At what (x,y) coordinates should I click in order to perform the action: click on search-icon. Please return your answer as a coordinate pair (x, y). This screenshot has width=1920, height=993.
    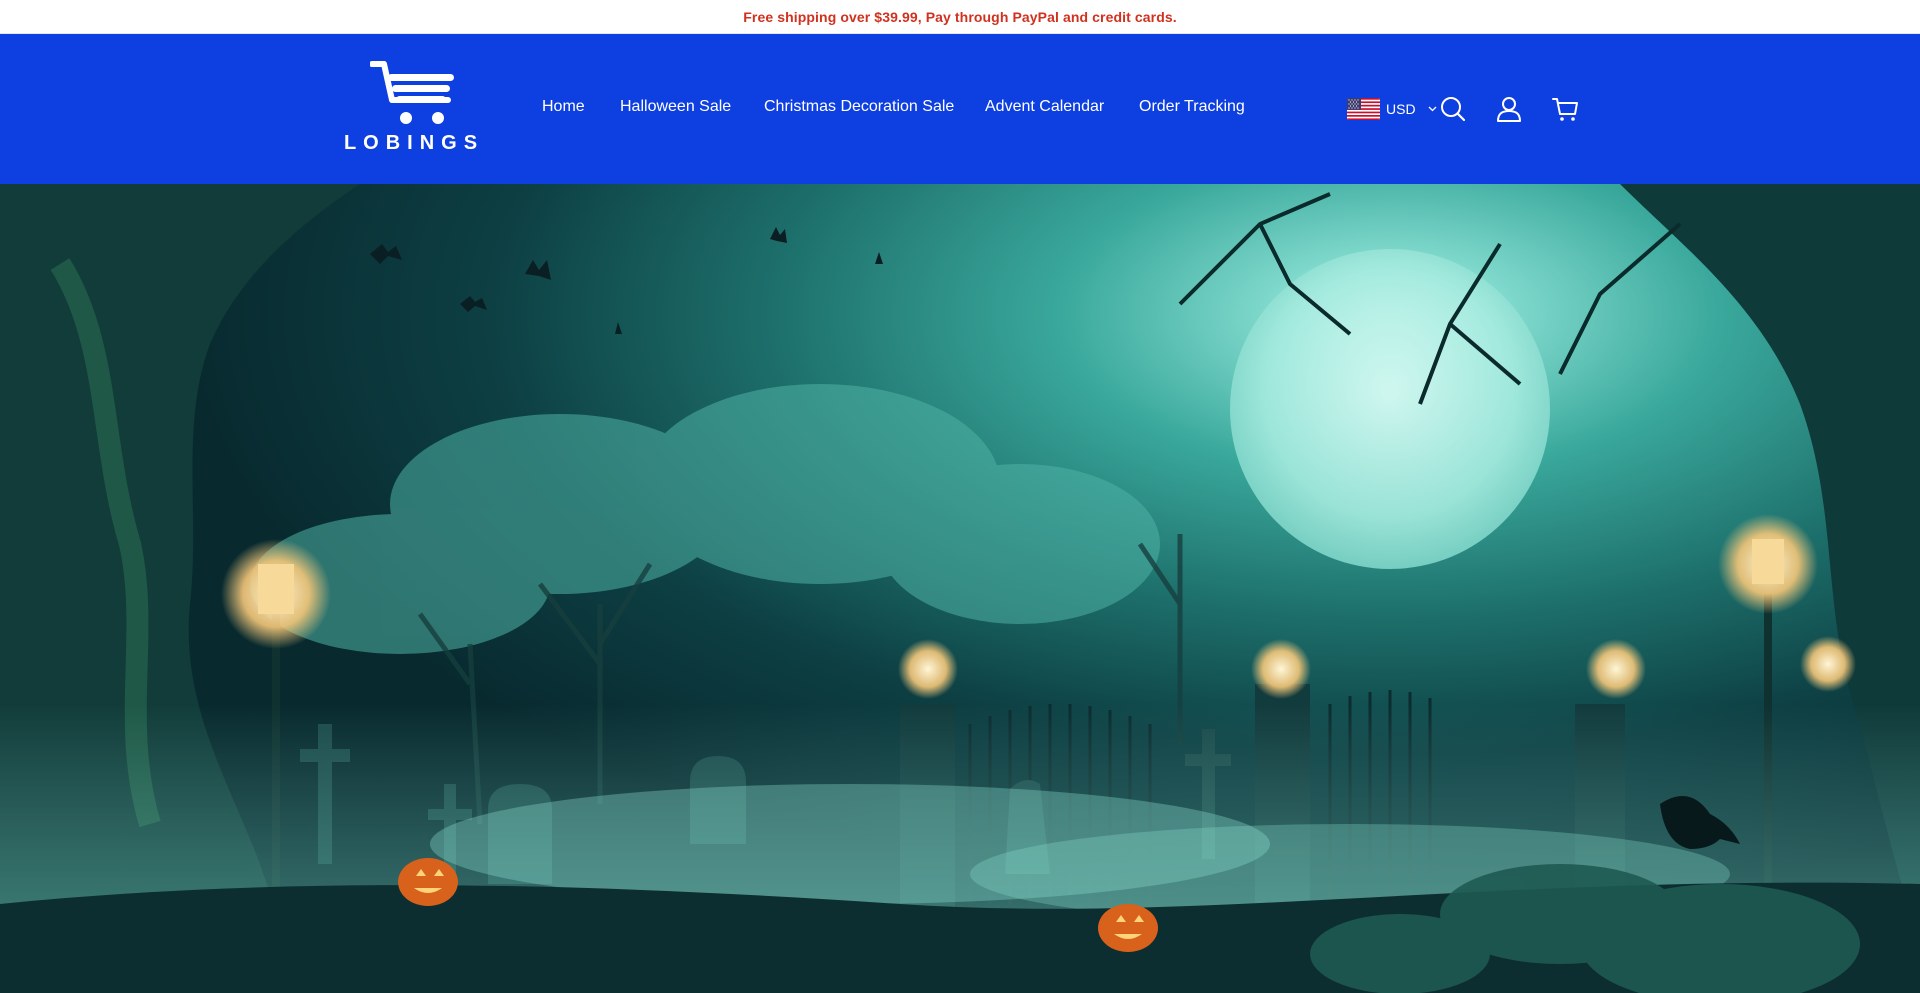
    Looking at the image, I should click on (1453, 109).